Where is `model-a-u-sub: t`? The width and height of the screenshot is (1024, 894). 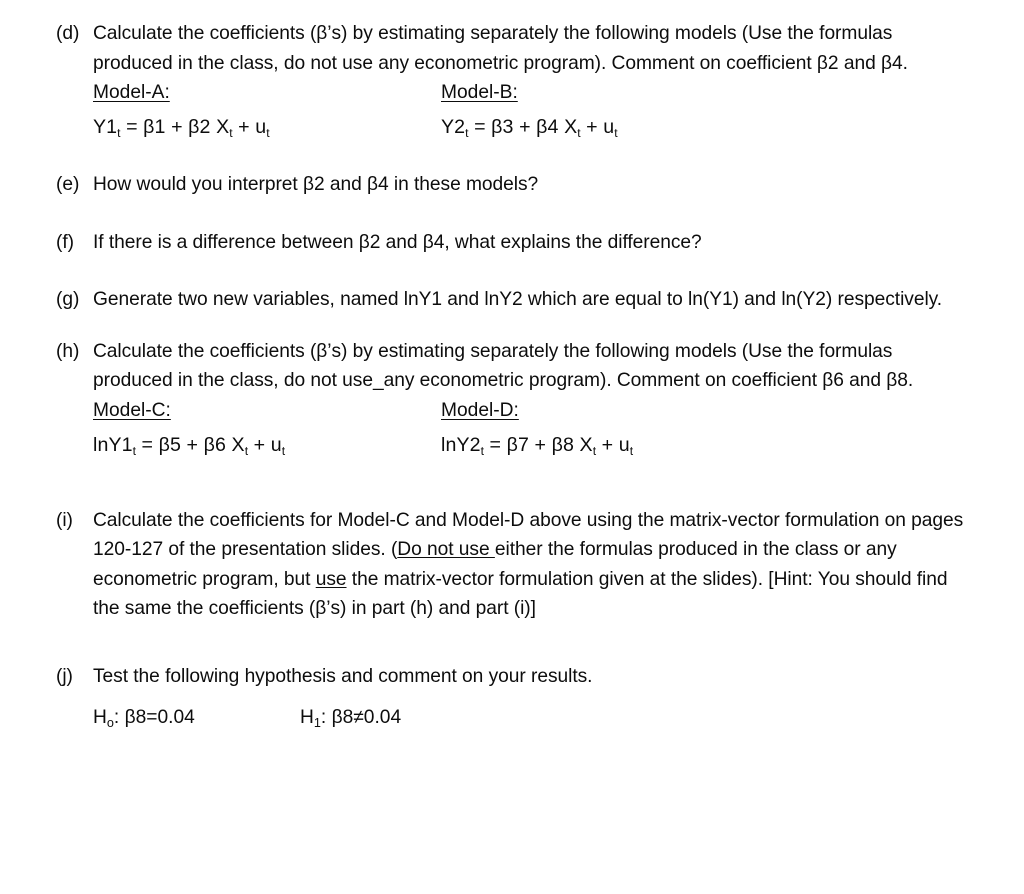
model-a-u-sub: t is located at coordinates (268, 133).